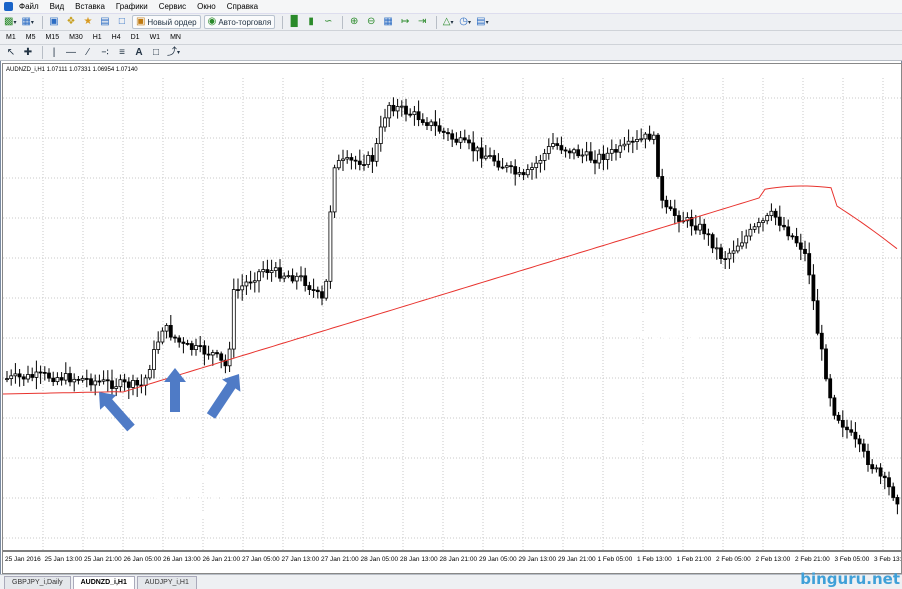  Describe the element at coordinates (166, 582) in the screenshot. I see `tab-audjpy: AUDJPY_i,H1` at that location.